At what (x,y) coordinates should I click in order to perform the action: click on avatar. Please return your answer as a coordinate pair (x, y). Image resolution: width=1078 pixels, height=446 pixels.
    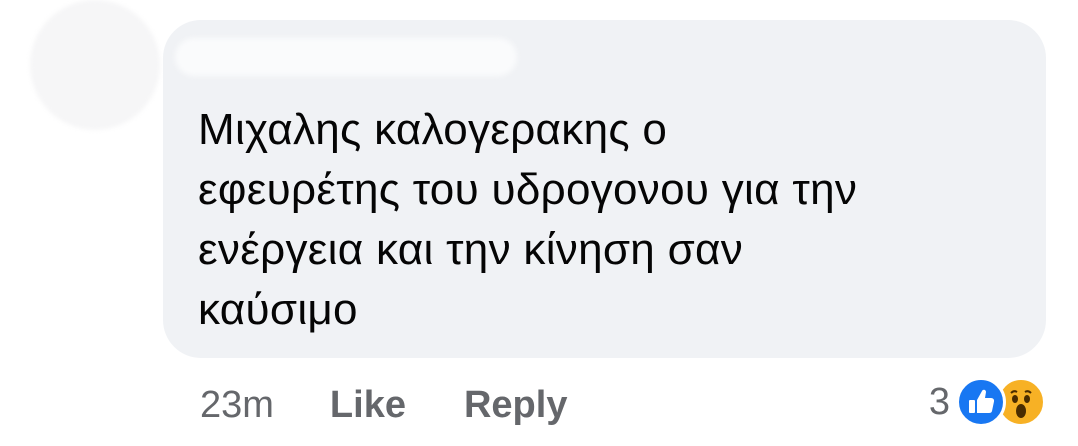
    Looking at the image, I should click on (95, 65).